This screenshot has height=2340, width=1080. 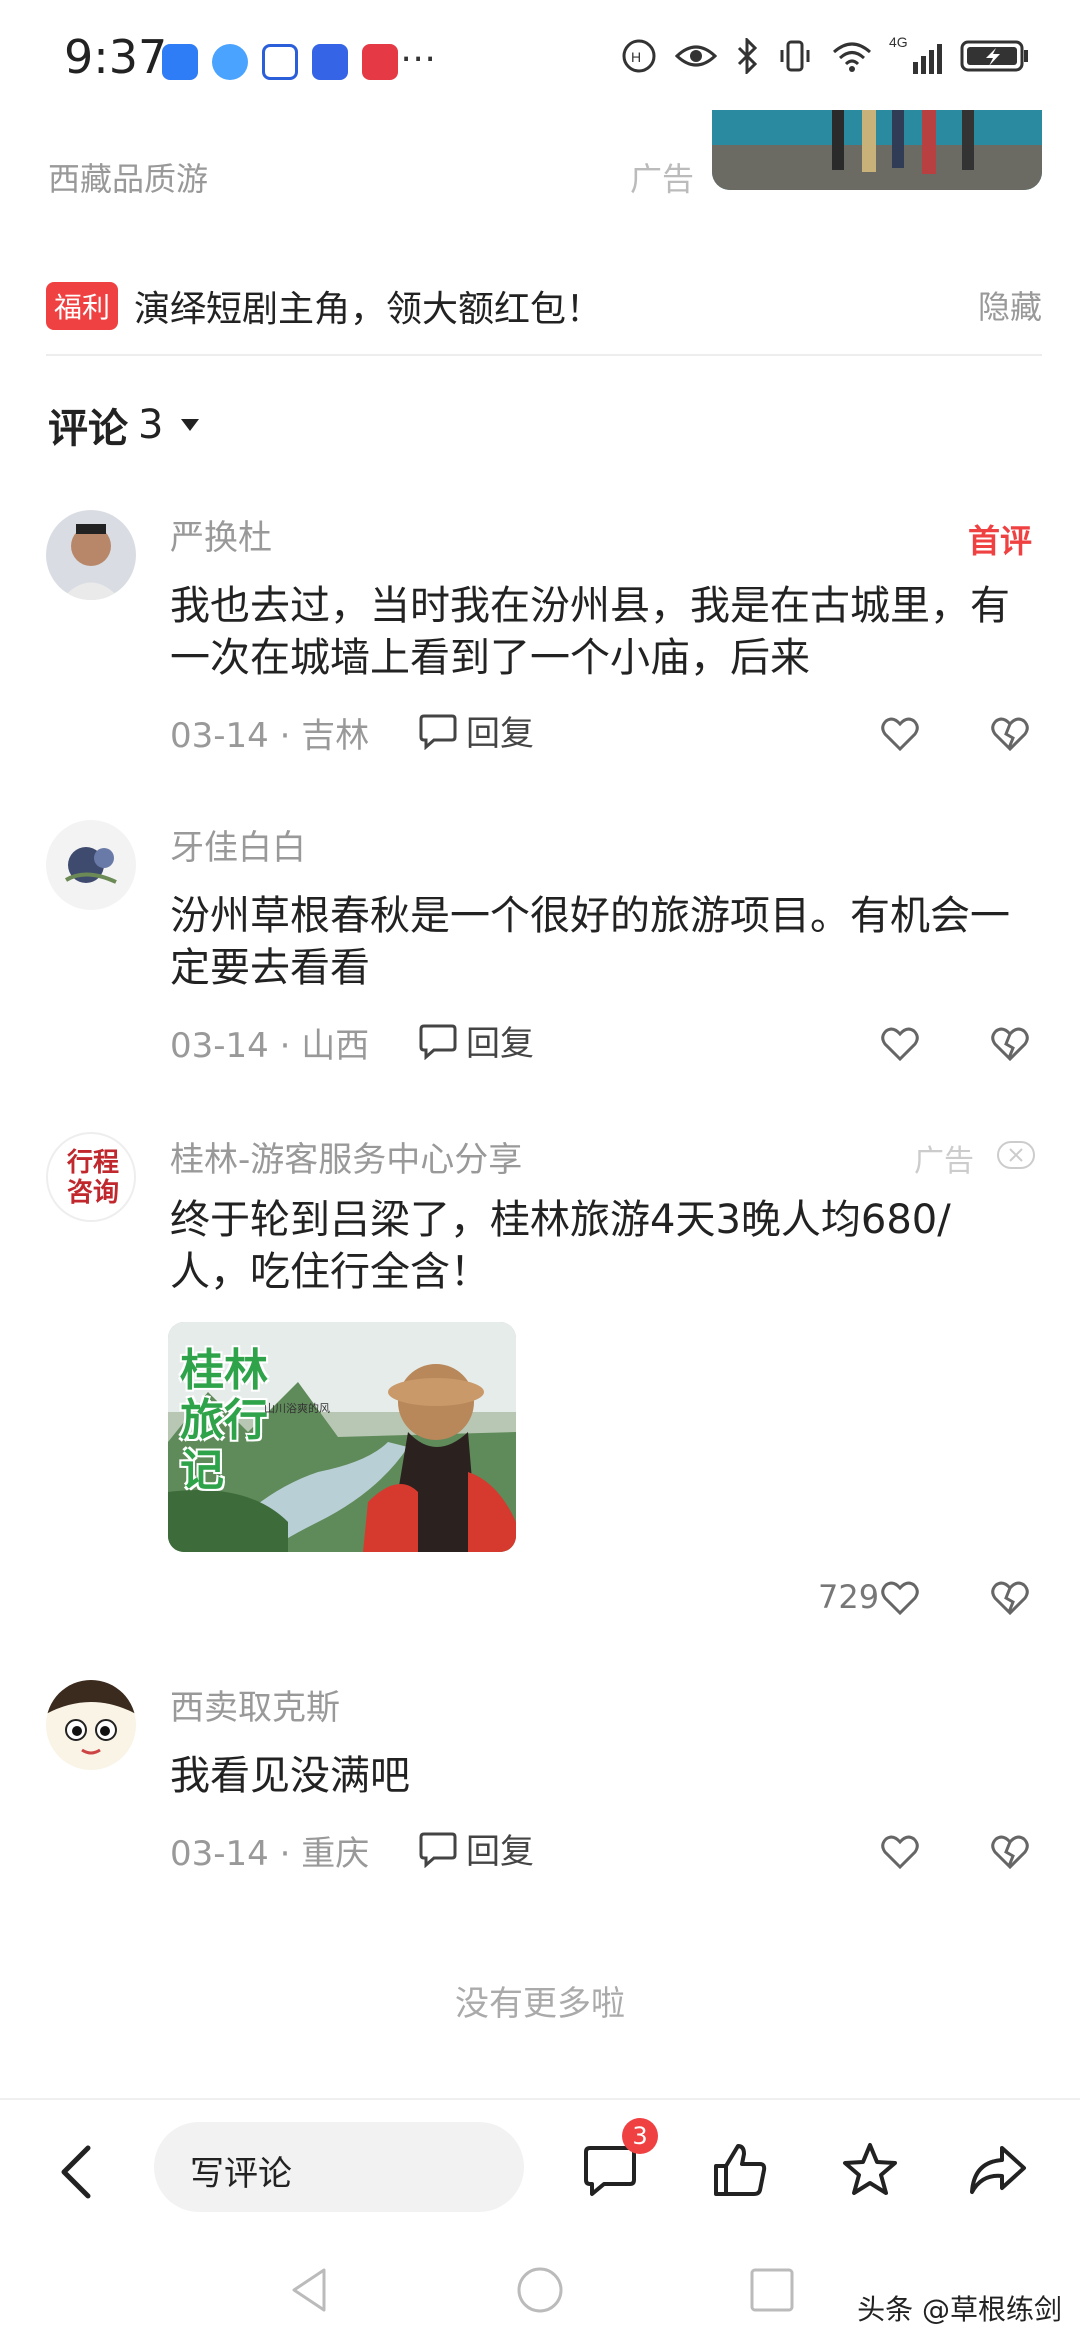 I want to click on comment-count-badge: 3, so click(x=640, y=2136).